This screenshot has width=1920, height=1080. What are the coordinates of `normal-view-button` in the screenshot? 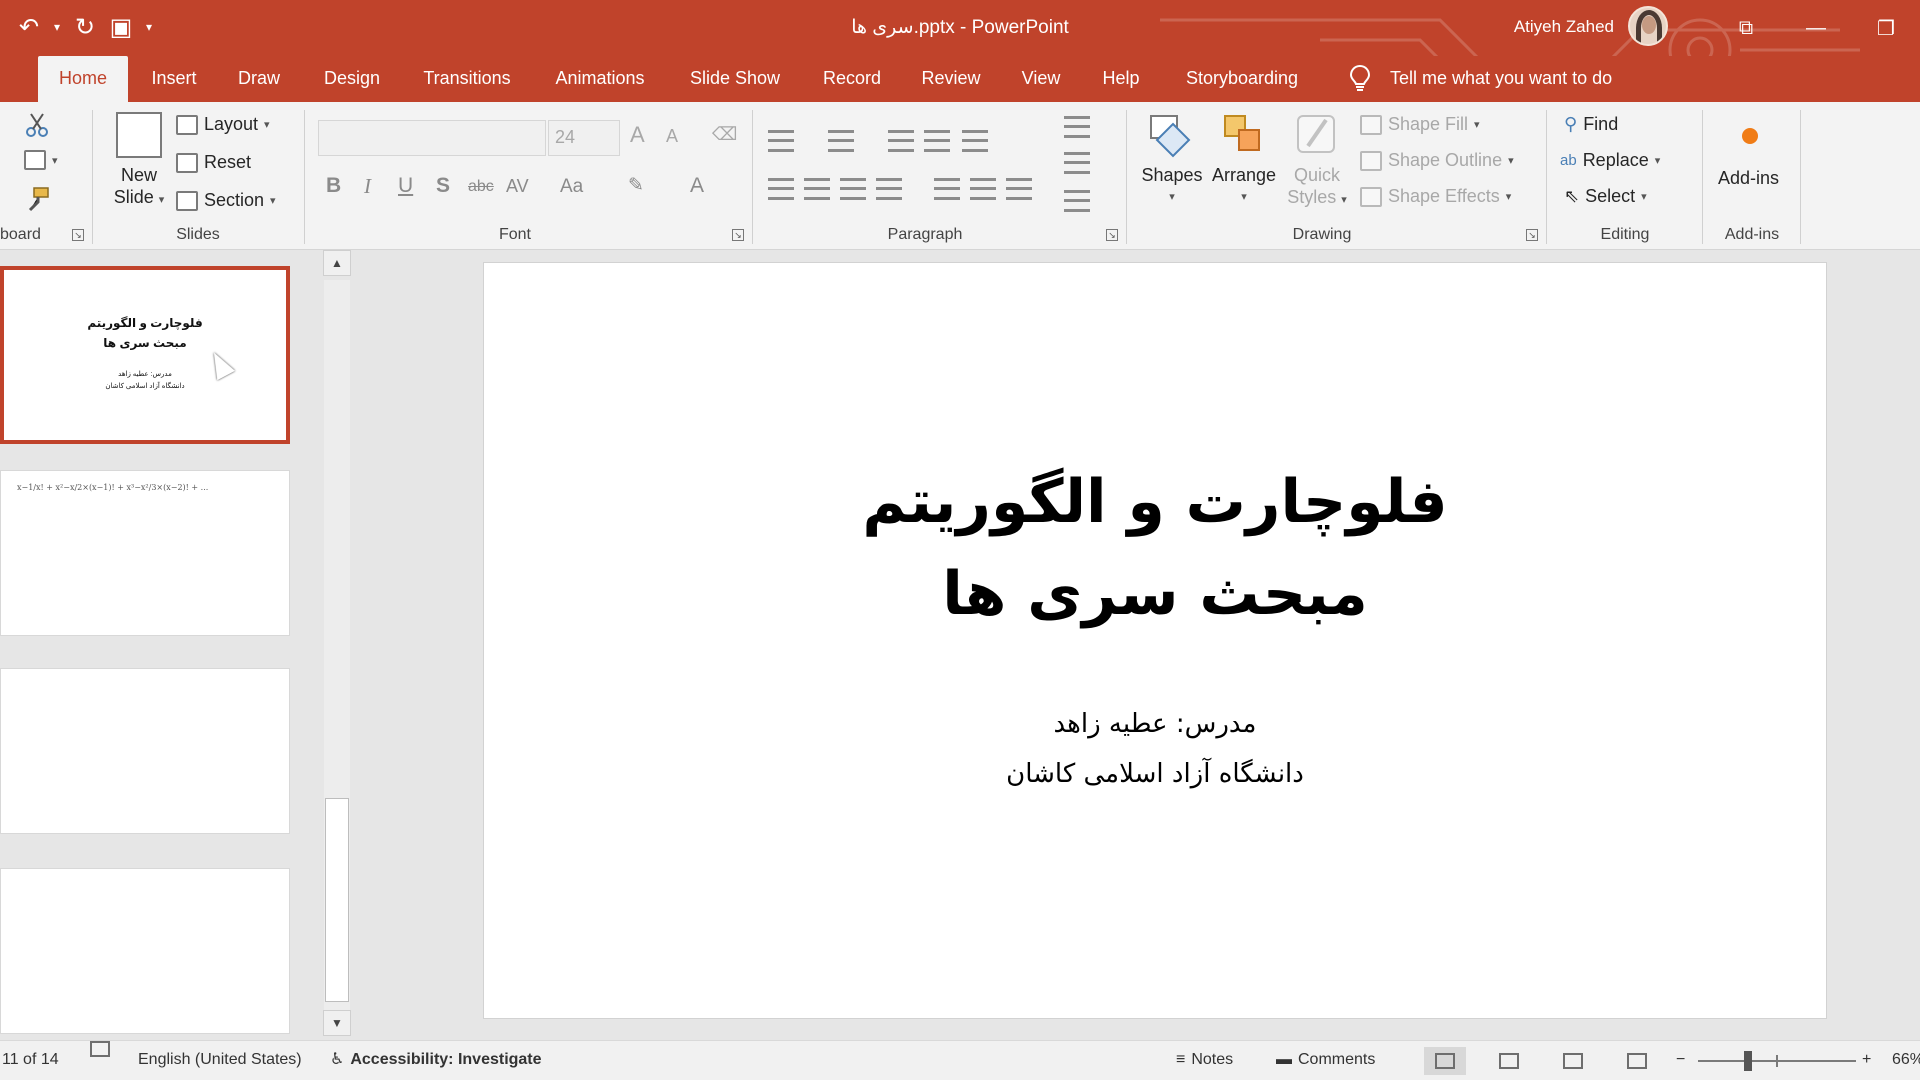 It's located at (1445, 1061).